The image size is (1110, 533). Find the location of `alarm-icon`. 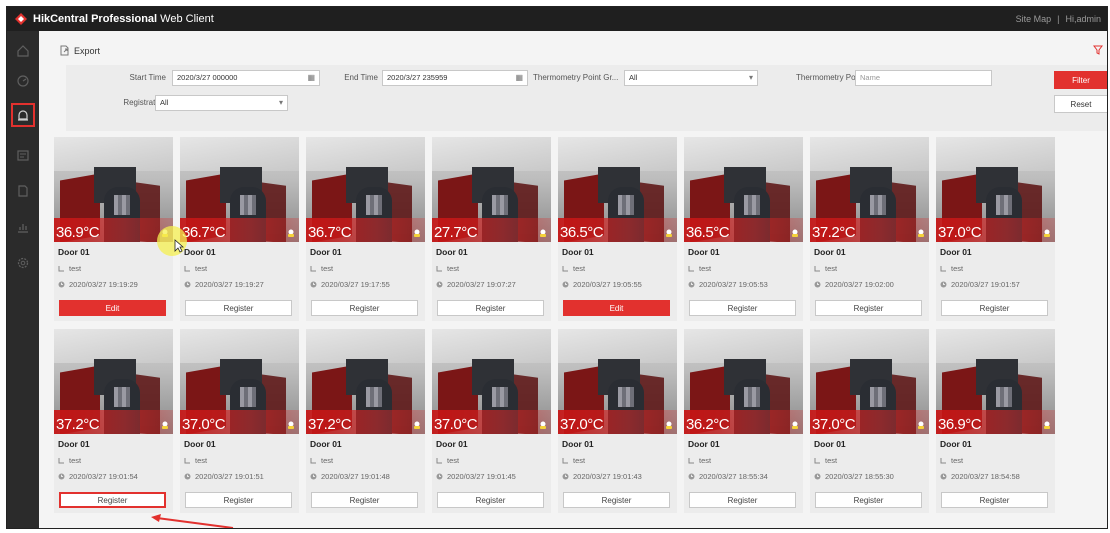

alarm-icon is located at coordinates (23, 115).